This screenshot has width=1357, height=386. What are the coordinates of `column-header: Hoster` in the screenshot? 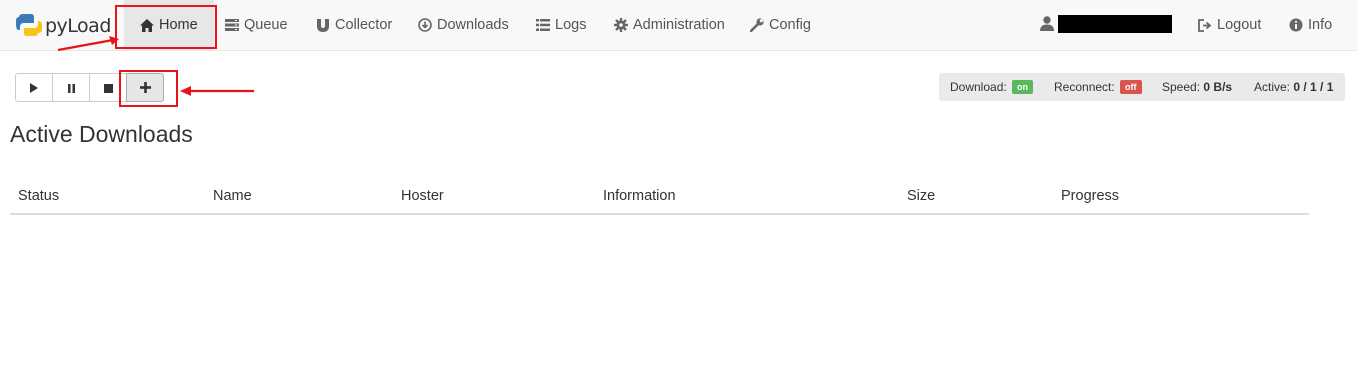 It's located at (422, 196).